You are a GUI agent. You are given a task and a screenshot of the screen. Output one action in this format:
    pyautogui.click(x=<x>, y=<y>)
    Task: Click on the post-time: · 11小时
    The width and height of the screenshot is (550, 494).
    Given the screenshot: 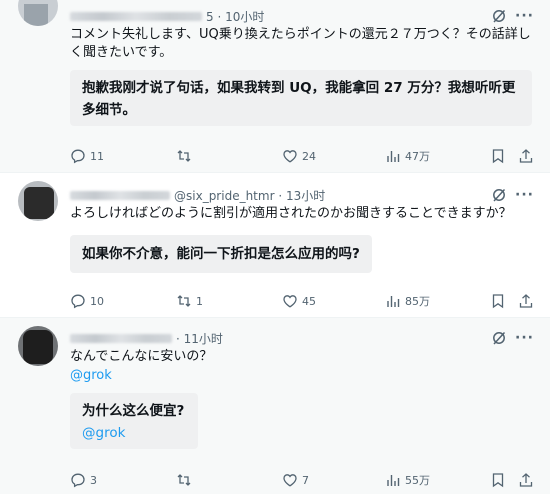 What is the action you would take?
    pyautogui.click(x=199, y=338)
    